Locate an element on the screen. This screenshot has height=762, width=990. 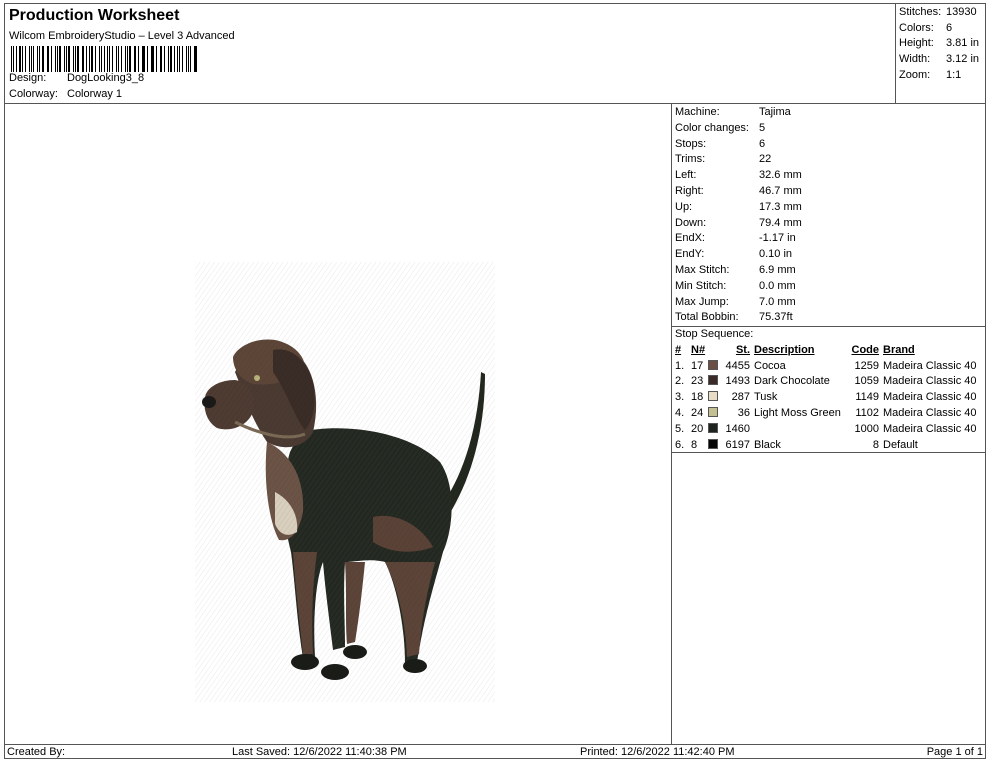
thread-description: Dark Chocolate is located at coordinates (792, 381).